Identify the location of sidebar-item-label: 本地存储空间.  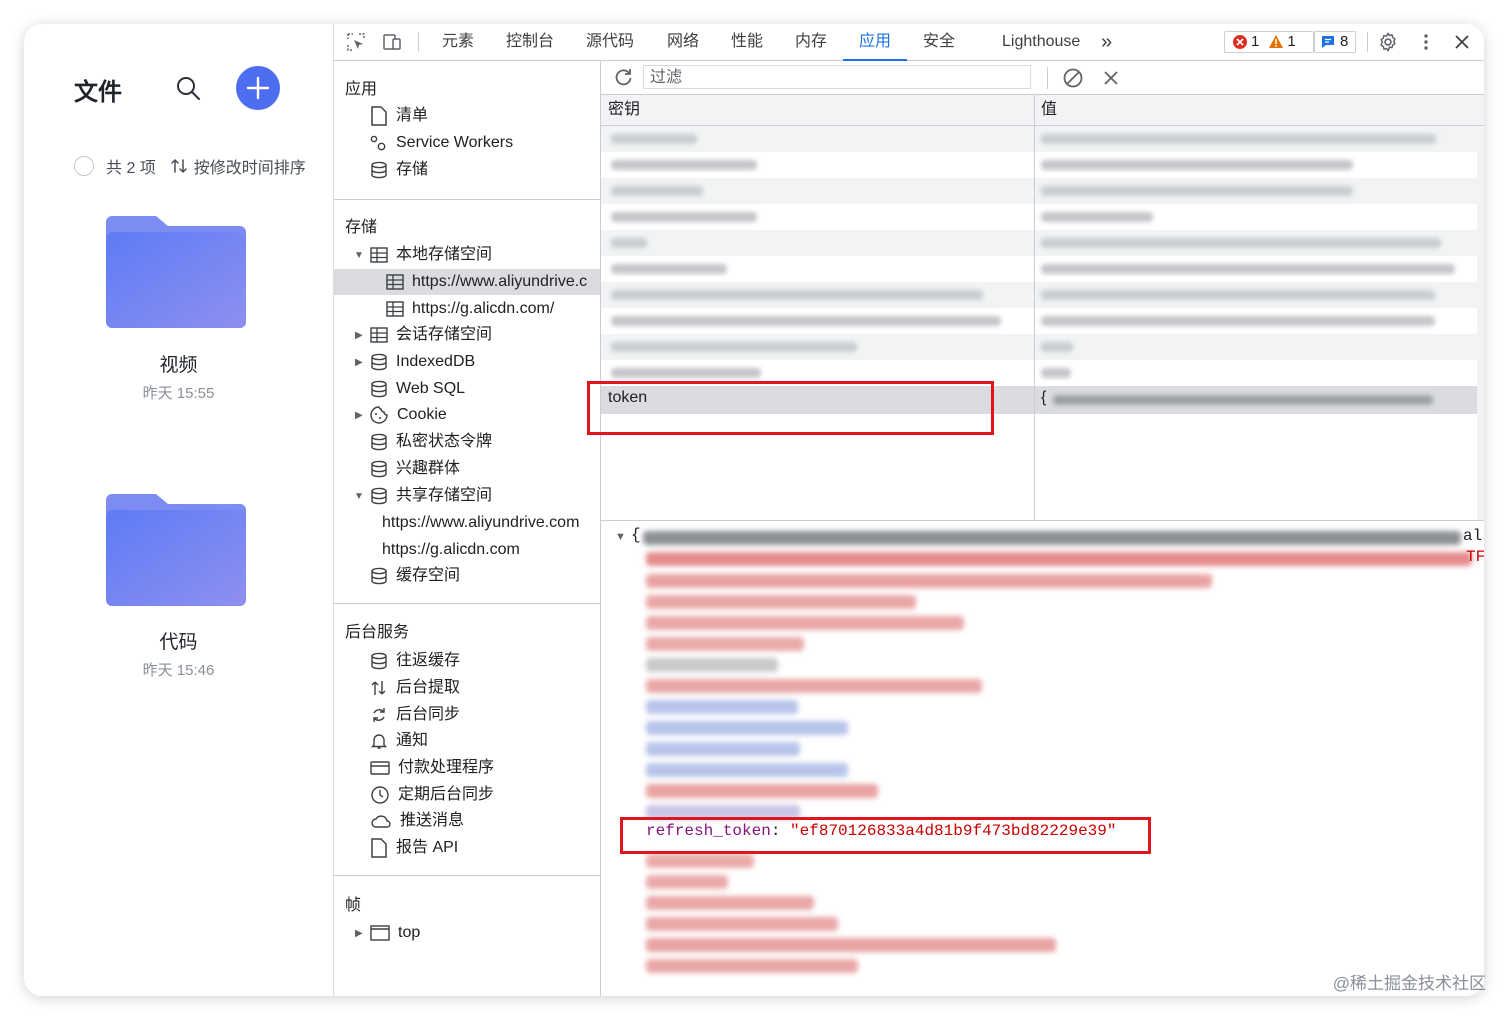
(444, 254).